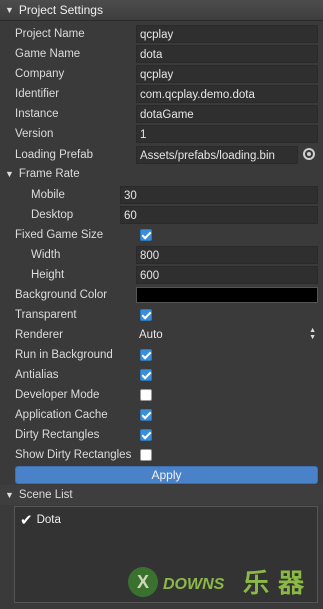 This screenshot has height=609, width=323. What do you see at coordinates (61, 295) in the screenshot?
I see `background-color-label: Background Color` at bounding box center [61, 295].